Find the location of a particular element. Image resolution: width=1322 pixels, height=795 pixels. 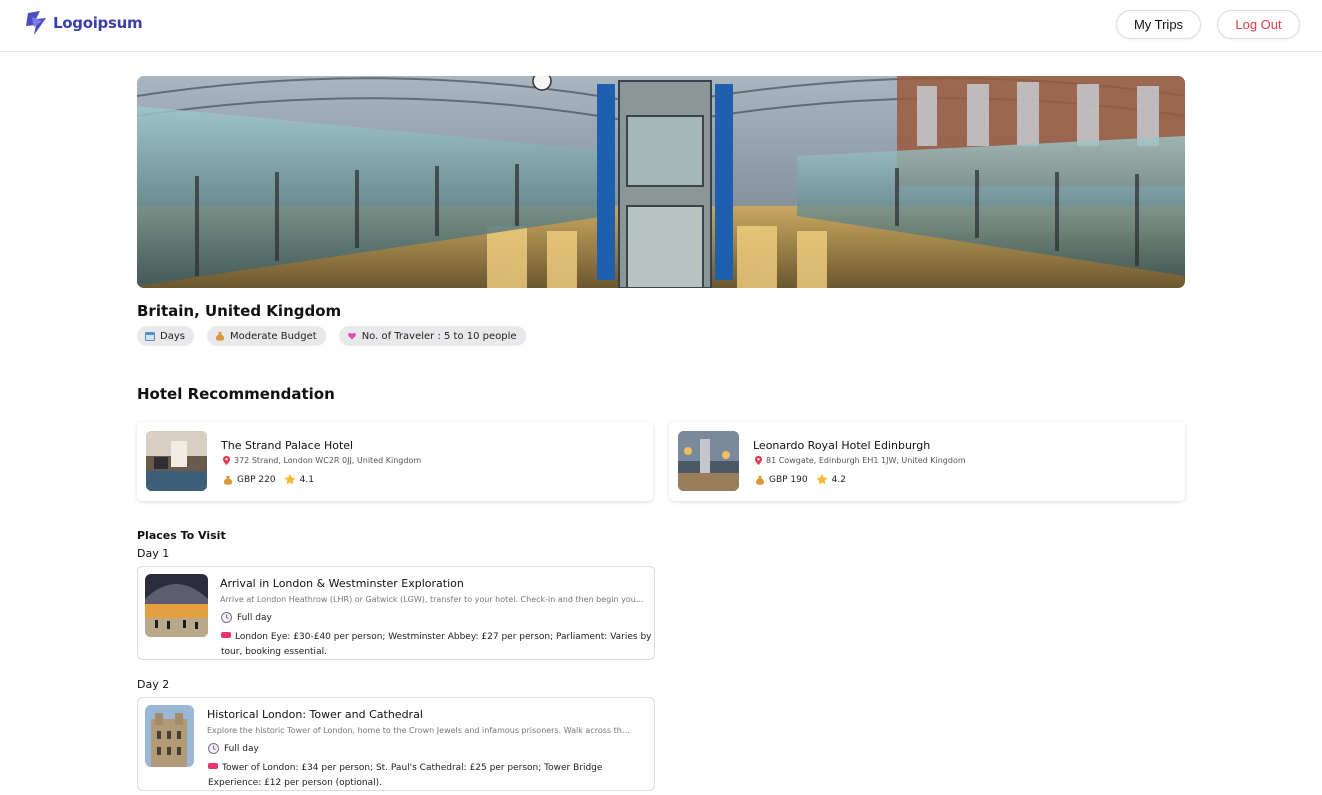

logout-button: Log Out is located at coordinates (1258, 24).